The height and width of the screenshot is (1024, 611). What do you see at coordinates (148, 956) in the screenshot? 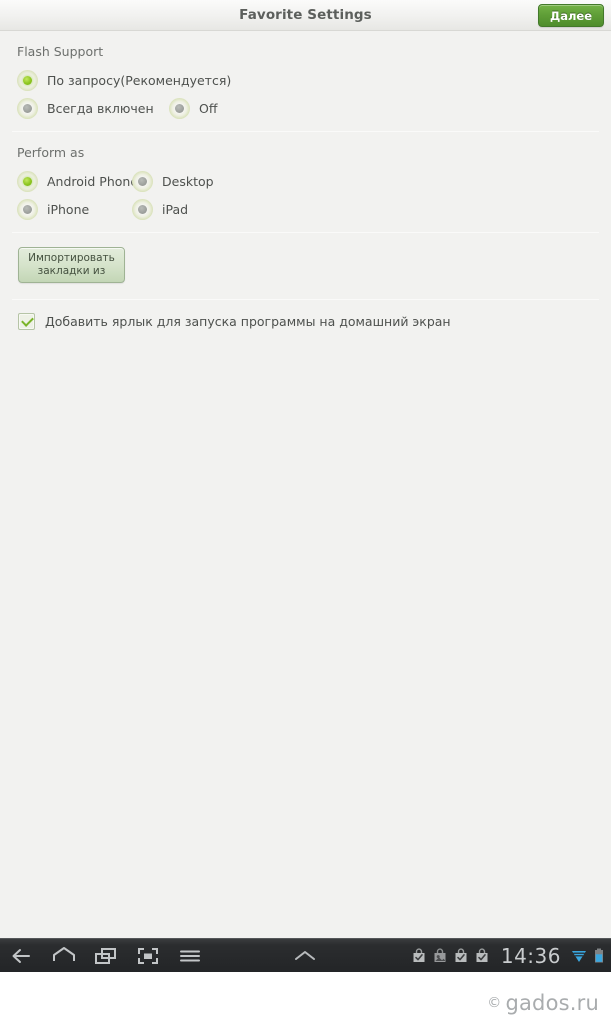
I see `screenshot-icon` at bounding box center [148, 956].